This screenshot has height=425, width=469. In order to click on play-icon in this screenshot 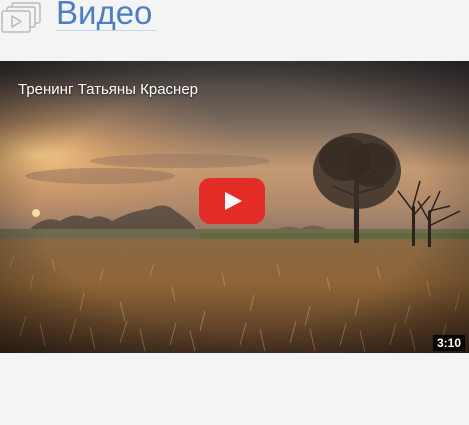, I will do `click(233, 201)`.